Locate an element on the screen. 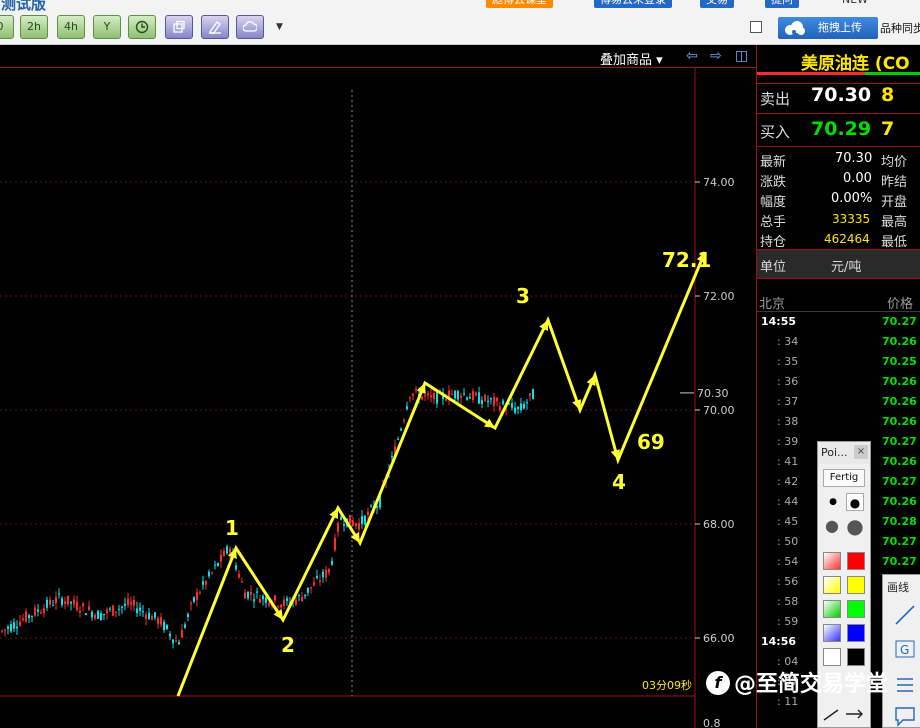 The width and height of the screenshot is (920, 728). symbol-sync-label: 品种同步 is located at coordinates (900, 28).